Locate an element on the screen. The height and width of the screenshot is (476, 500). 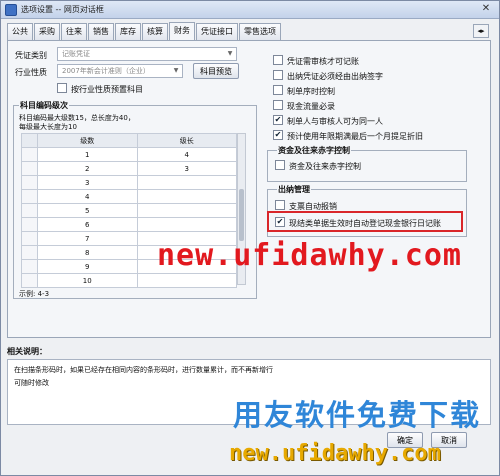
funds-control-label: 资金及往来赤字控制 is located at coordinates (325, 166).